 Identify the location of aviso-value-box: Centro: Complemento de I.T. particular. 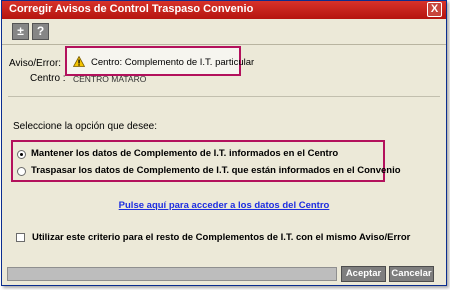
(159, 61).